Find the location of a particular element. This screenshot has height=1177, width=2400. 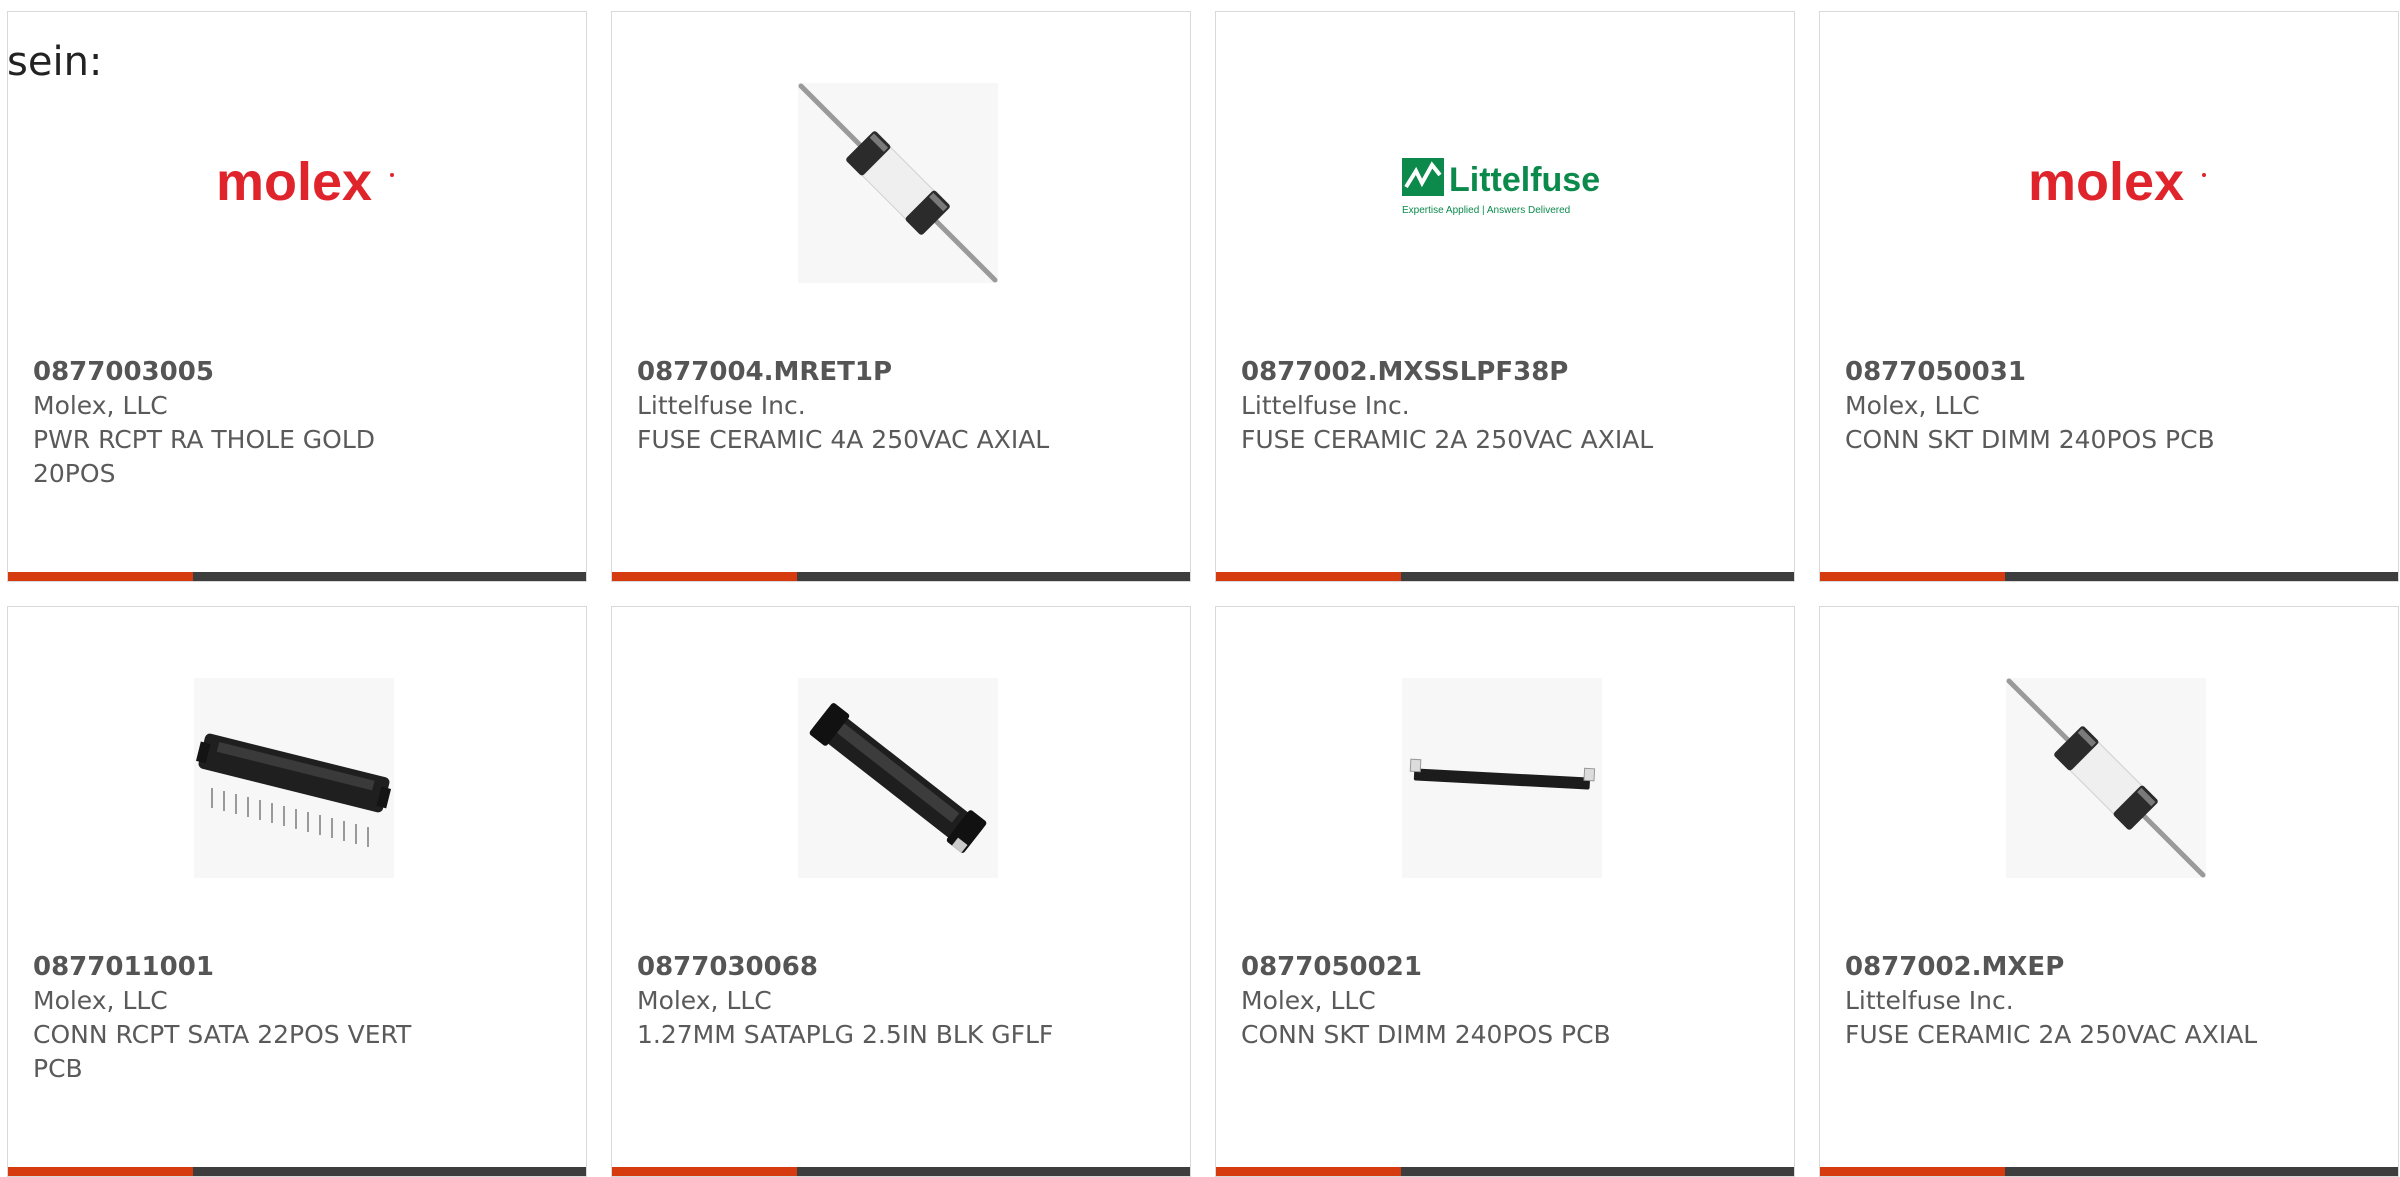

sata-plug-image is located at coordinates (898, 778).